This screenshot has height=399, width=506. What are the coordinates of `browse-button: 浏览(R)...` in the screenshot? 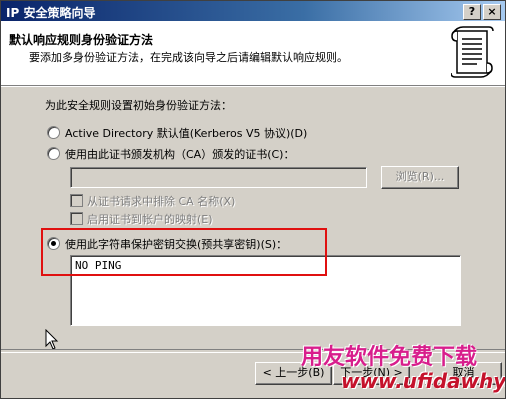 It's located at (420, 177).